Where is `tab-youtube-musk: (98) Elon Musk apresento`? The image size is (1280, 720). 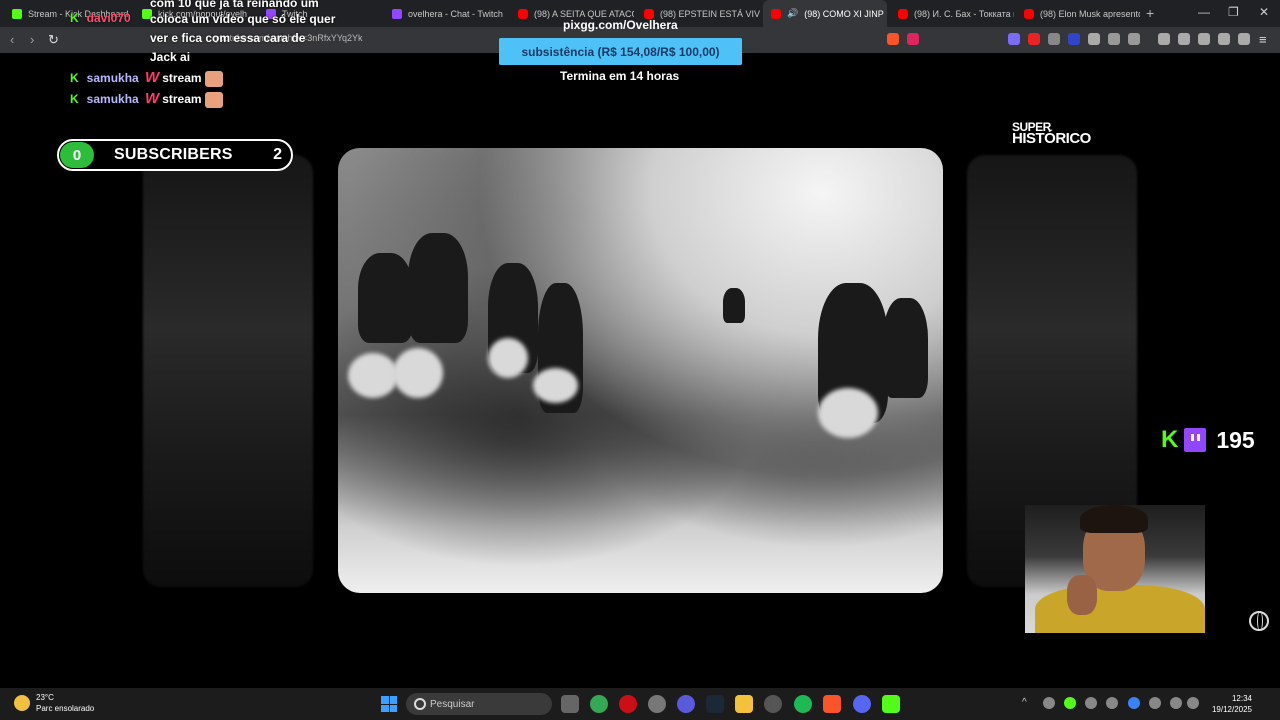 tab-youtube-musk: (98) Elon Musk apresento is located at coordinates (1078, 13).